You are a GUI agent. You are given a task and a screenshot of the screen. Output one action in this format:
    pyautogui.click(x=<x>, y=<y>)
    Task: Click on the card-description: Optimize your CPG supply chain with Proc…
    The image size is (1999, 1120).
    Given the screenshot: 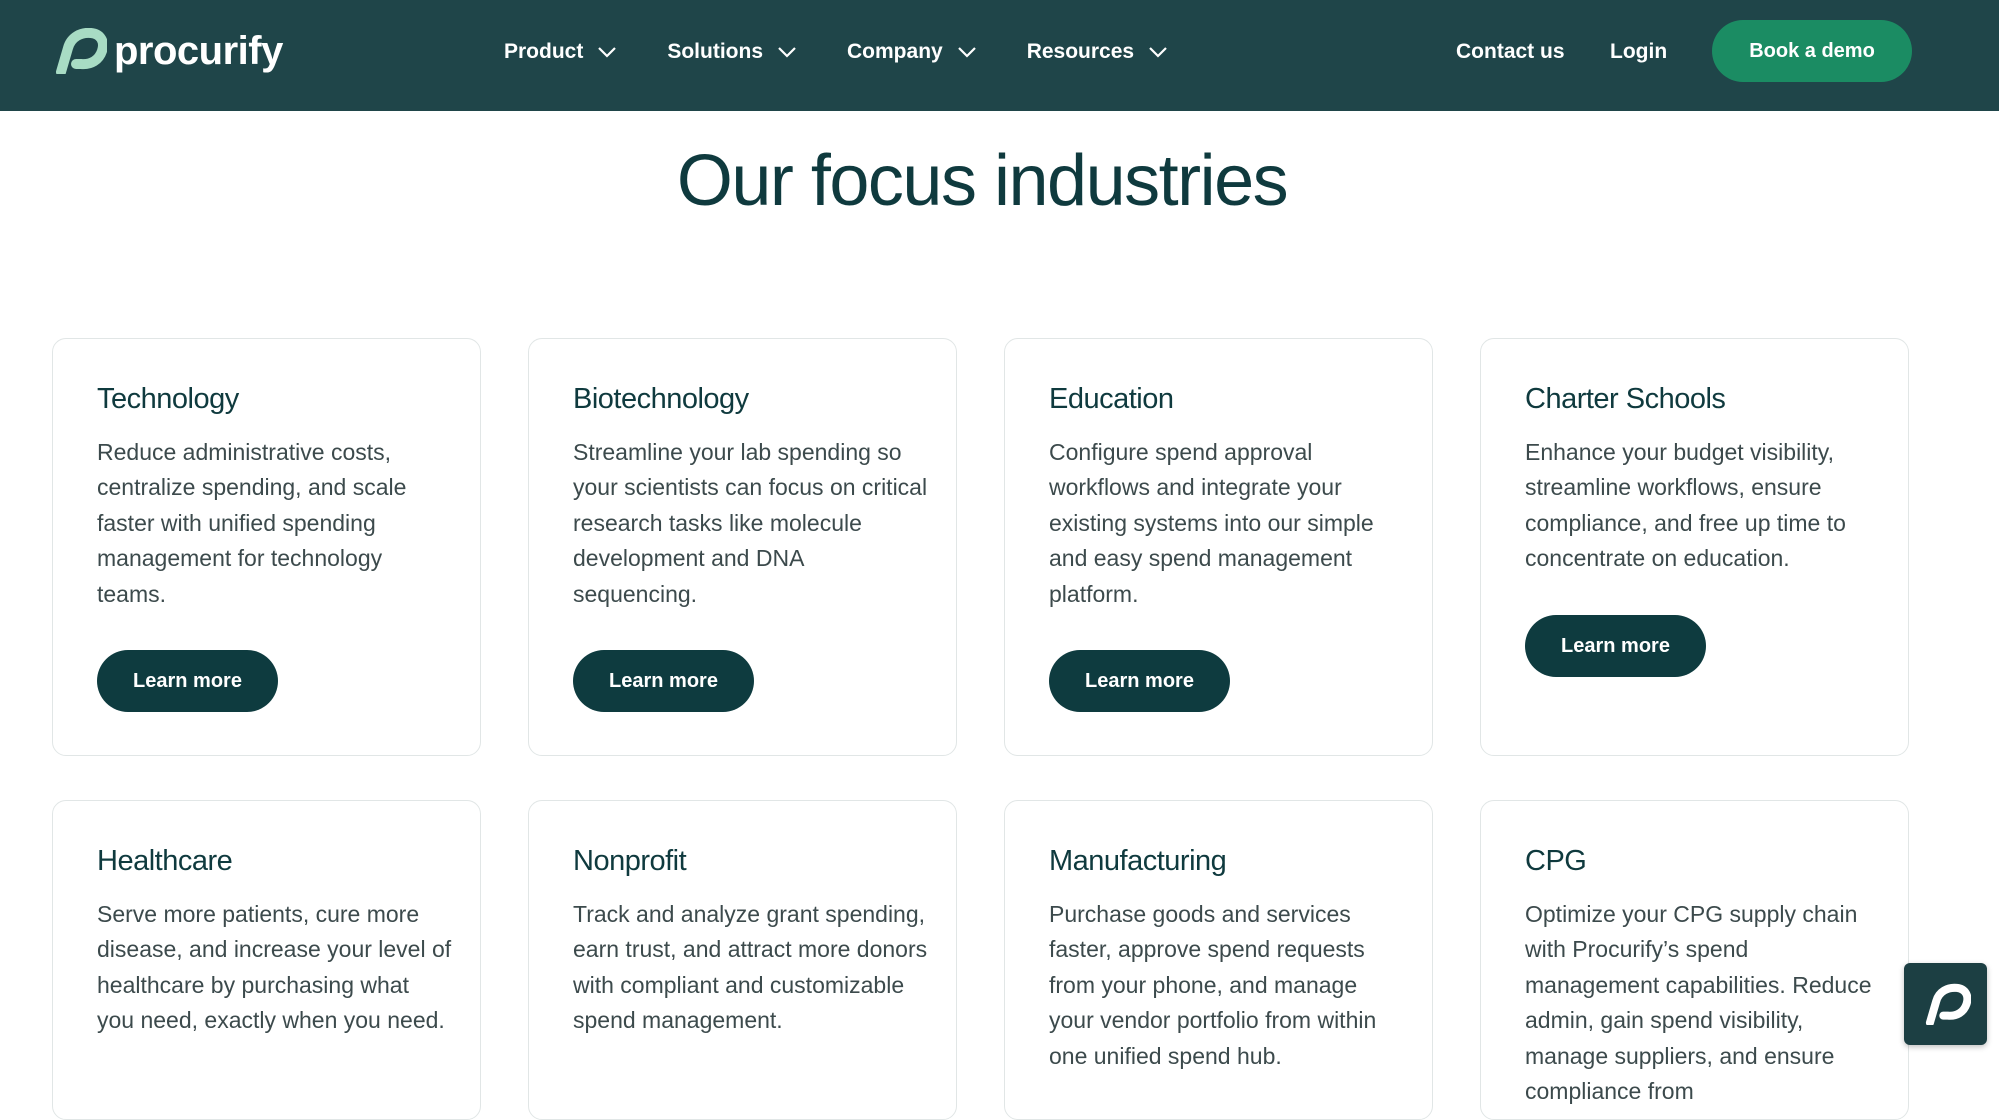 What is the action you would take?
    pyautogui.click(x=1698, y=1003)
    